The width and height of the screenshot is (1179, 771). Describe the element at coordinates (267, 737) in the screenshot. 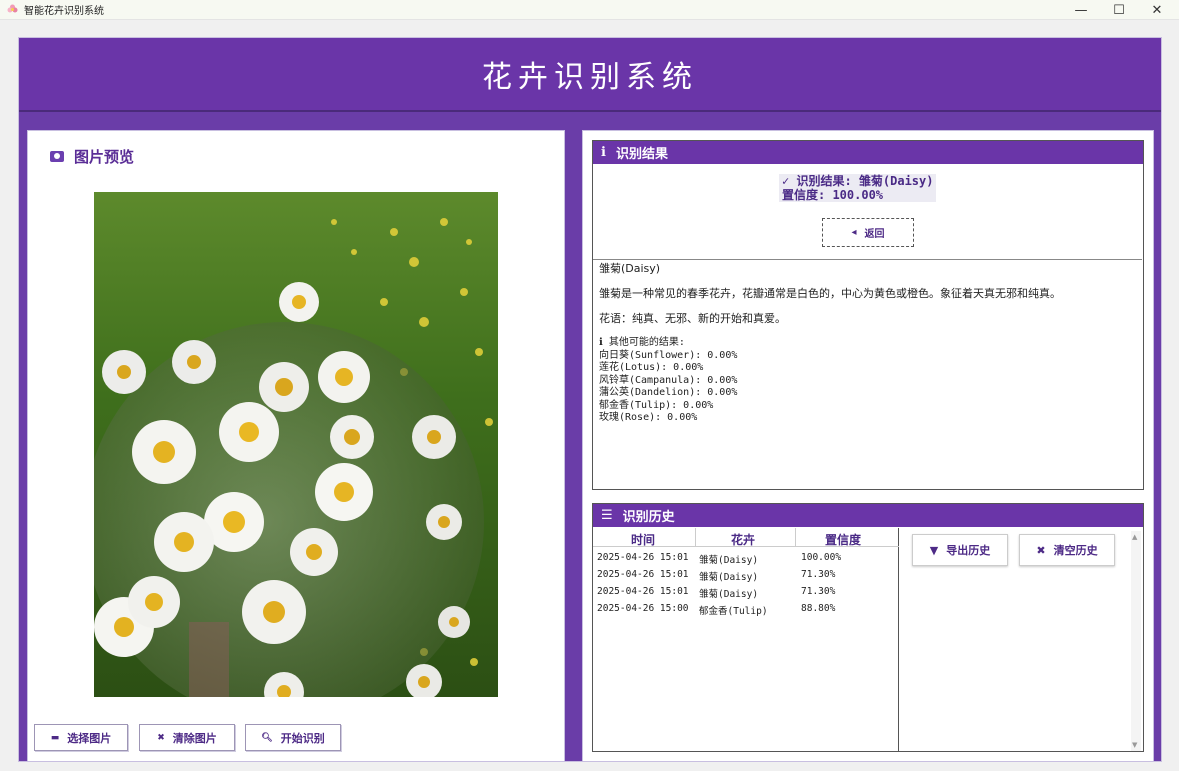

I see `search-icon: 🔍︎` at that location.